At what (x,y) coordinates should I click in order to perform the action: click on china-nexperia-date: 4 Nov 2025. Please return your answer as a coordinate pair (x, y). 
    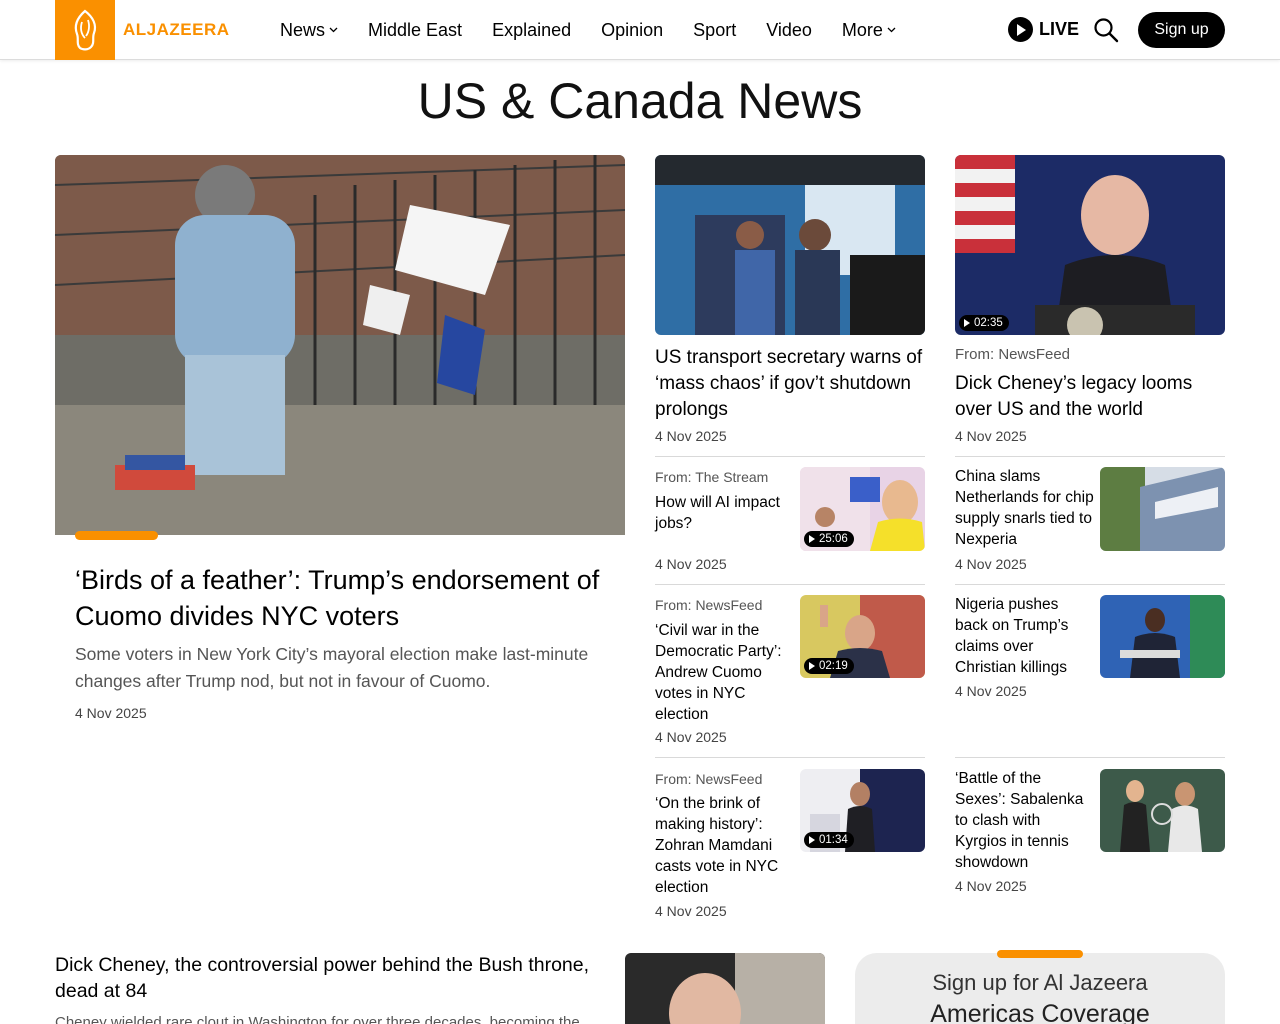
    Looking at the image, I should click on (991, 564).